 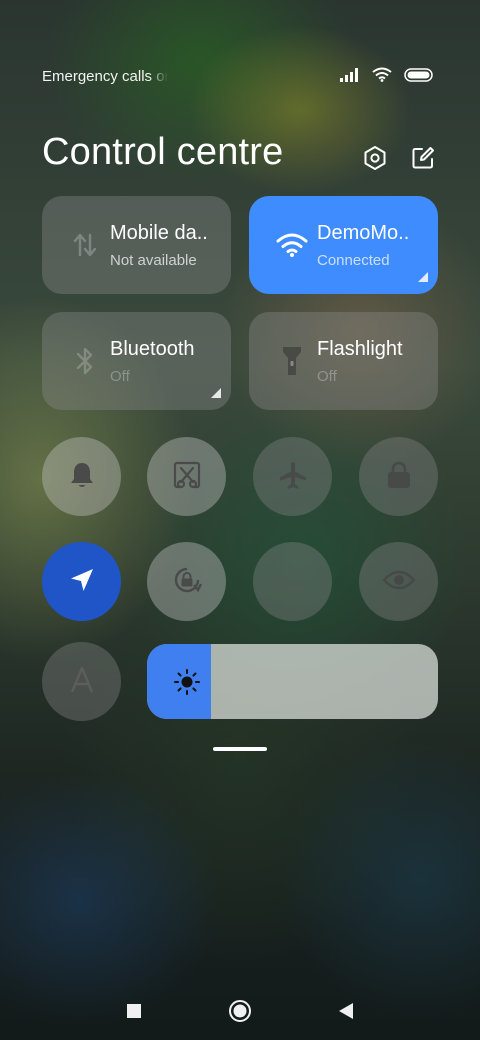 I want to click on toggle-lock-screen, so click(x=398, y=476).